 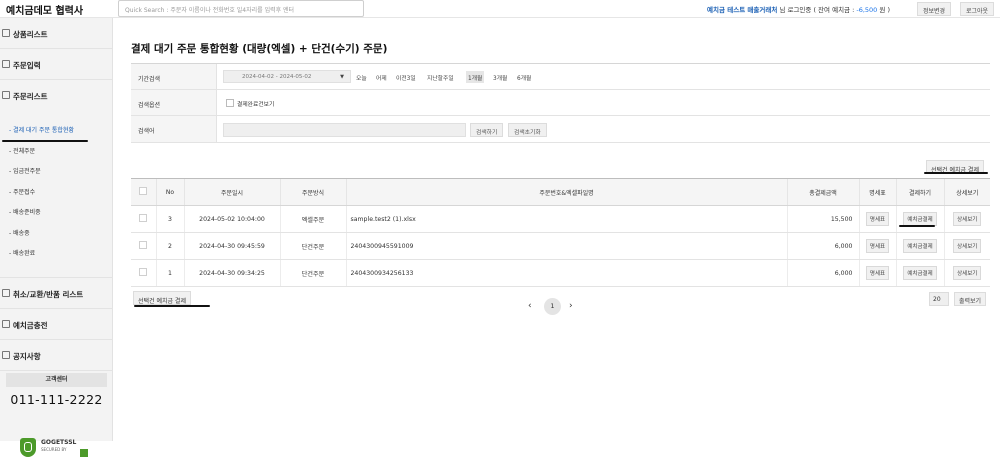 I want to click on pay-selected-bottom-button: 선택건 예치금 결제, so click(x=162, y=298).